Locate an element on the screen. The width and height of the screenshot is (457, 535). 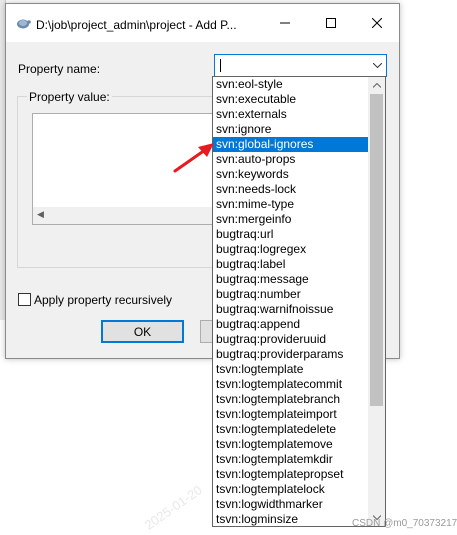
dropdown-item: tsvn:logtemplatelock is located at coordinates (291, 489).